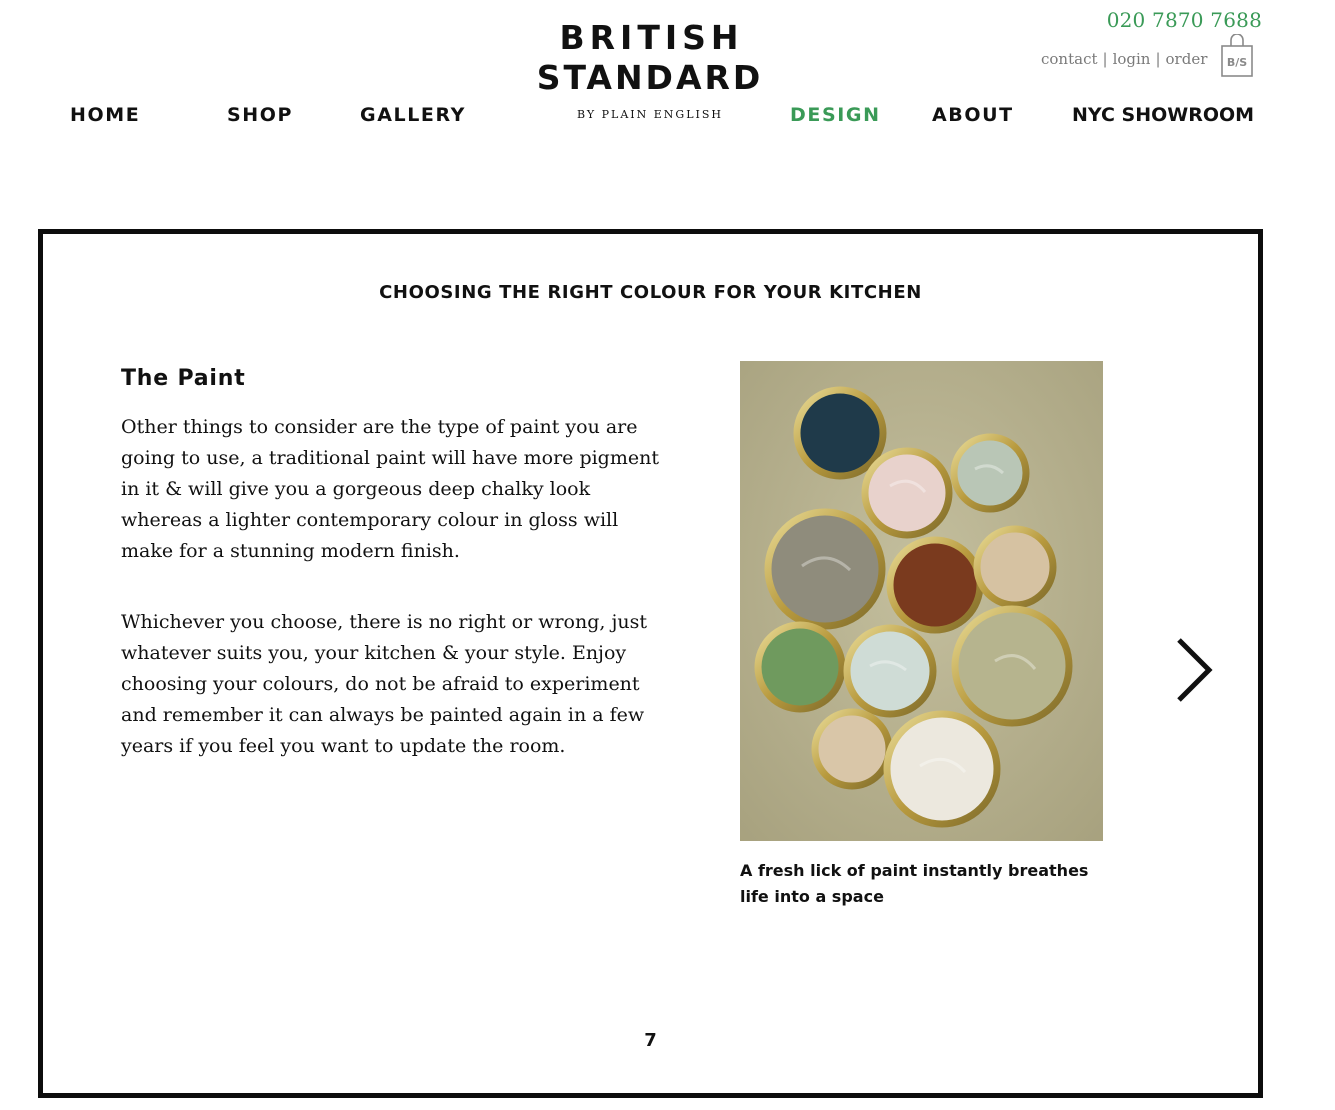  Describe the element at coordinates (973, 115) in the screenshot. I see `nav-about: ABOUT` at that location.